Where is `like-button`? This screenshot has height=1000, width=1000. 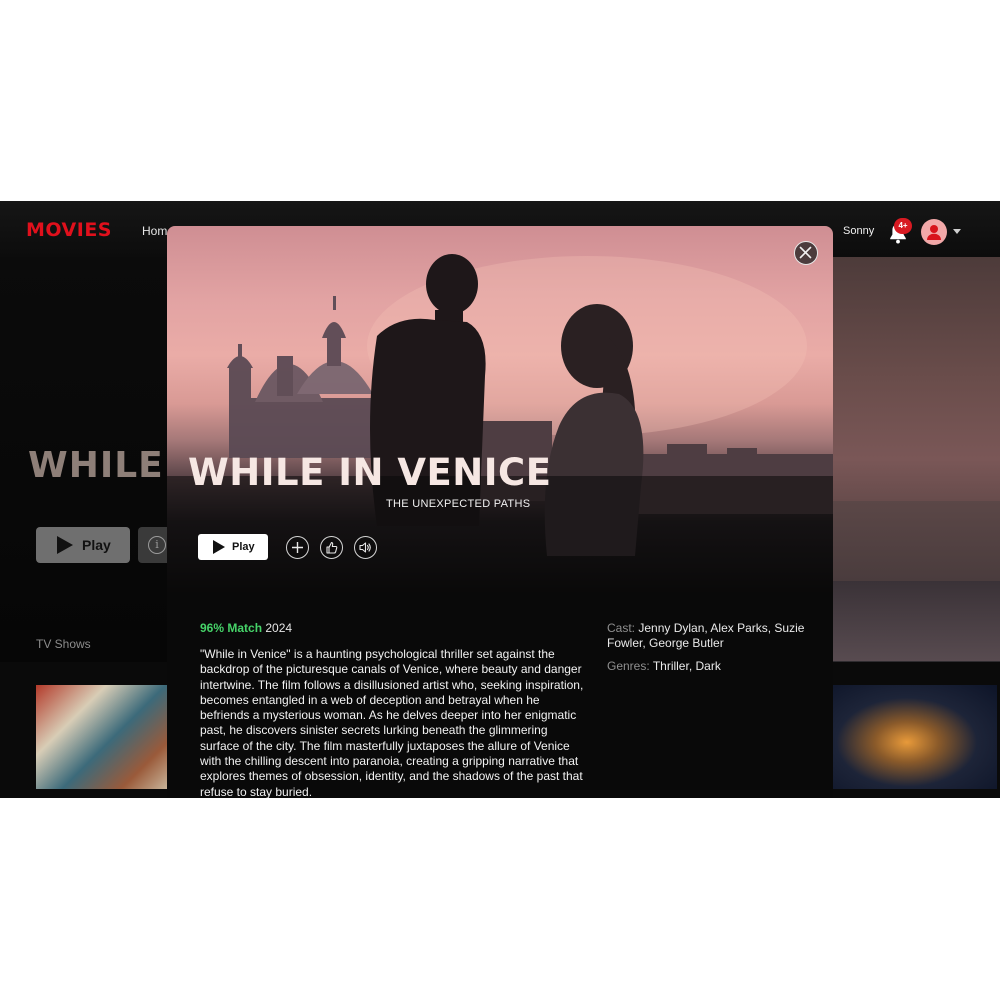
like-button is located at coordinates (331, 547).